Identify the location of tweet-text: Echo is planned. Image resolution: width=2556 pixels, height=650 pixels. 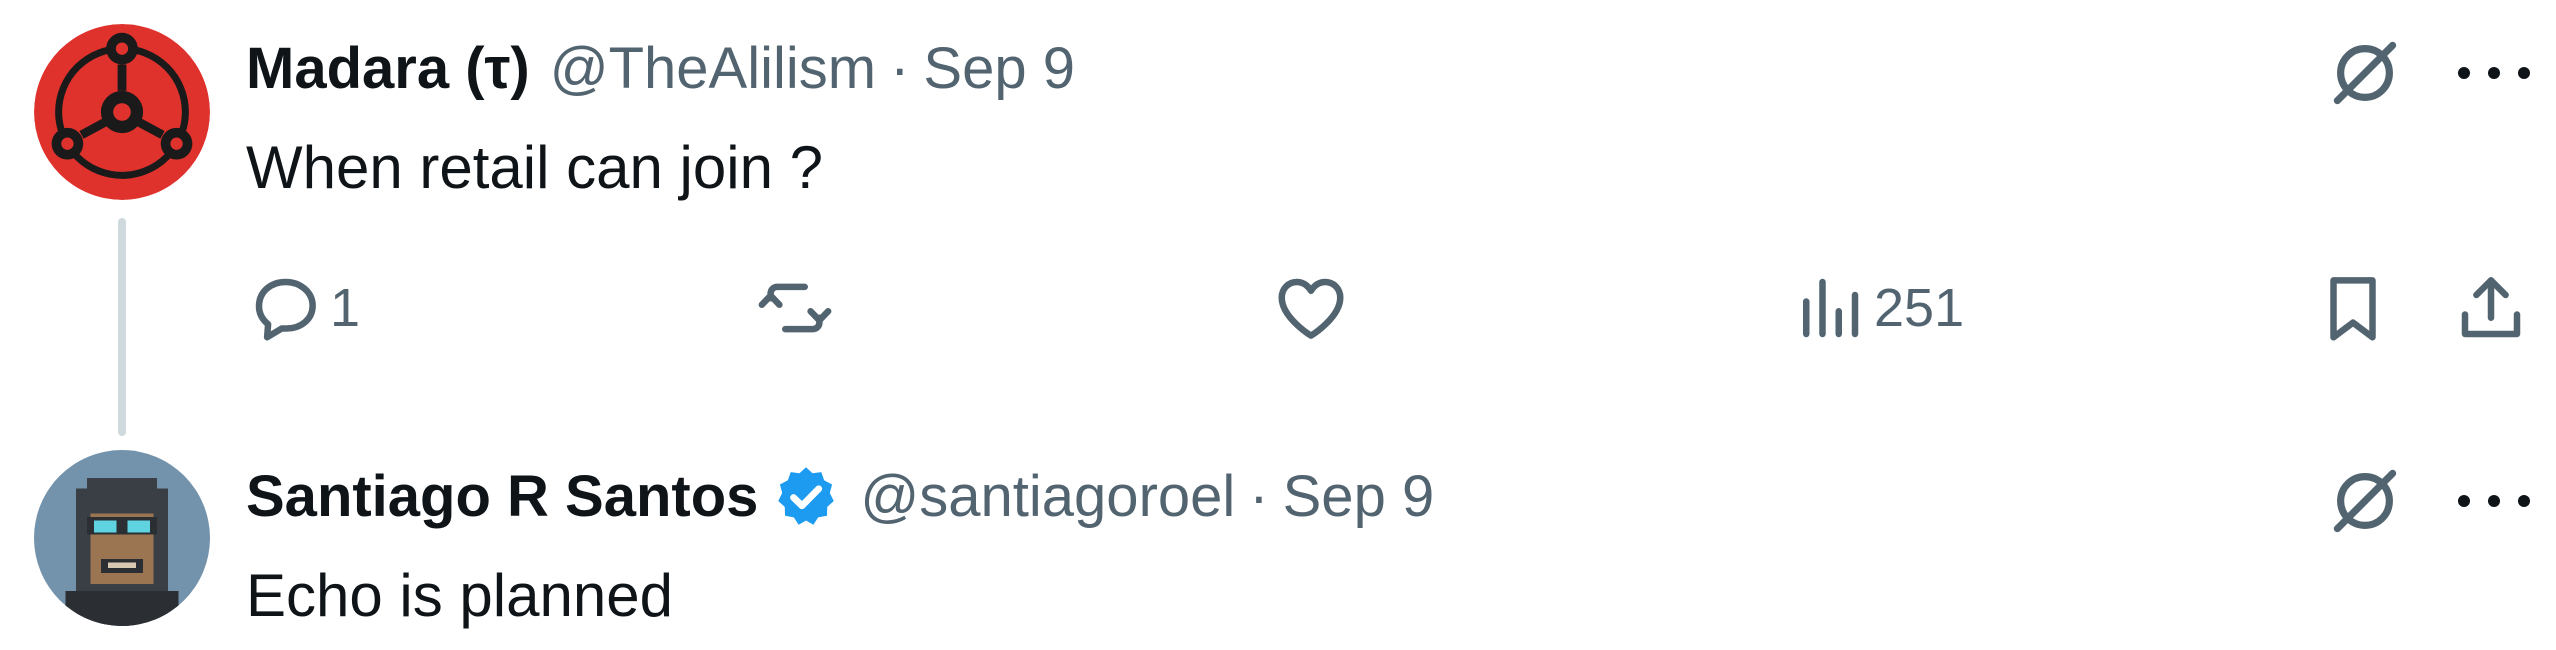
(459, 595).